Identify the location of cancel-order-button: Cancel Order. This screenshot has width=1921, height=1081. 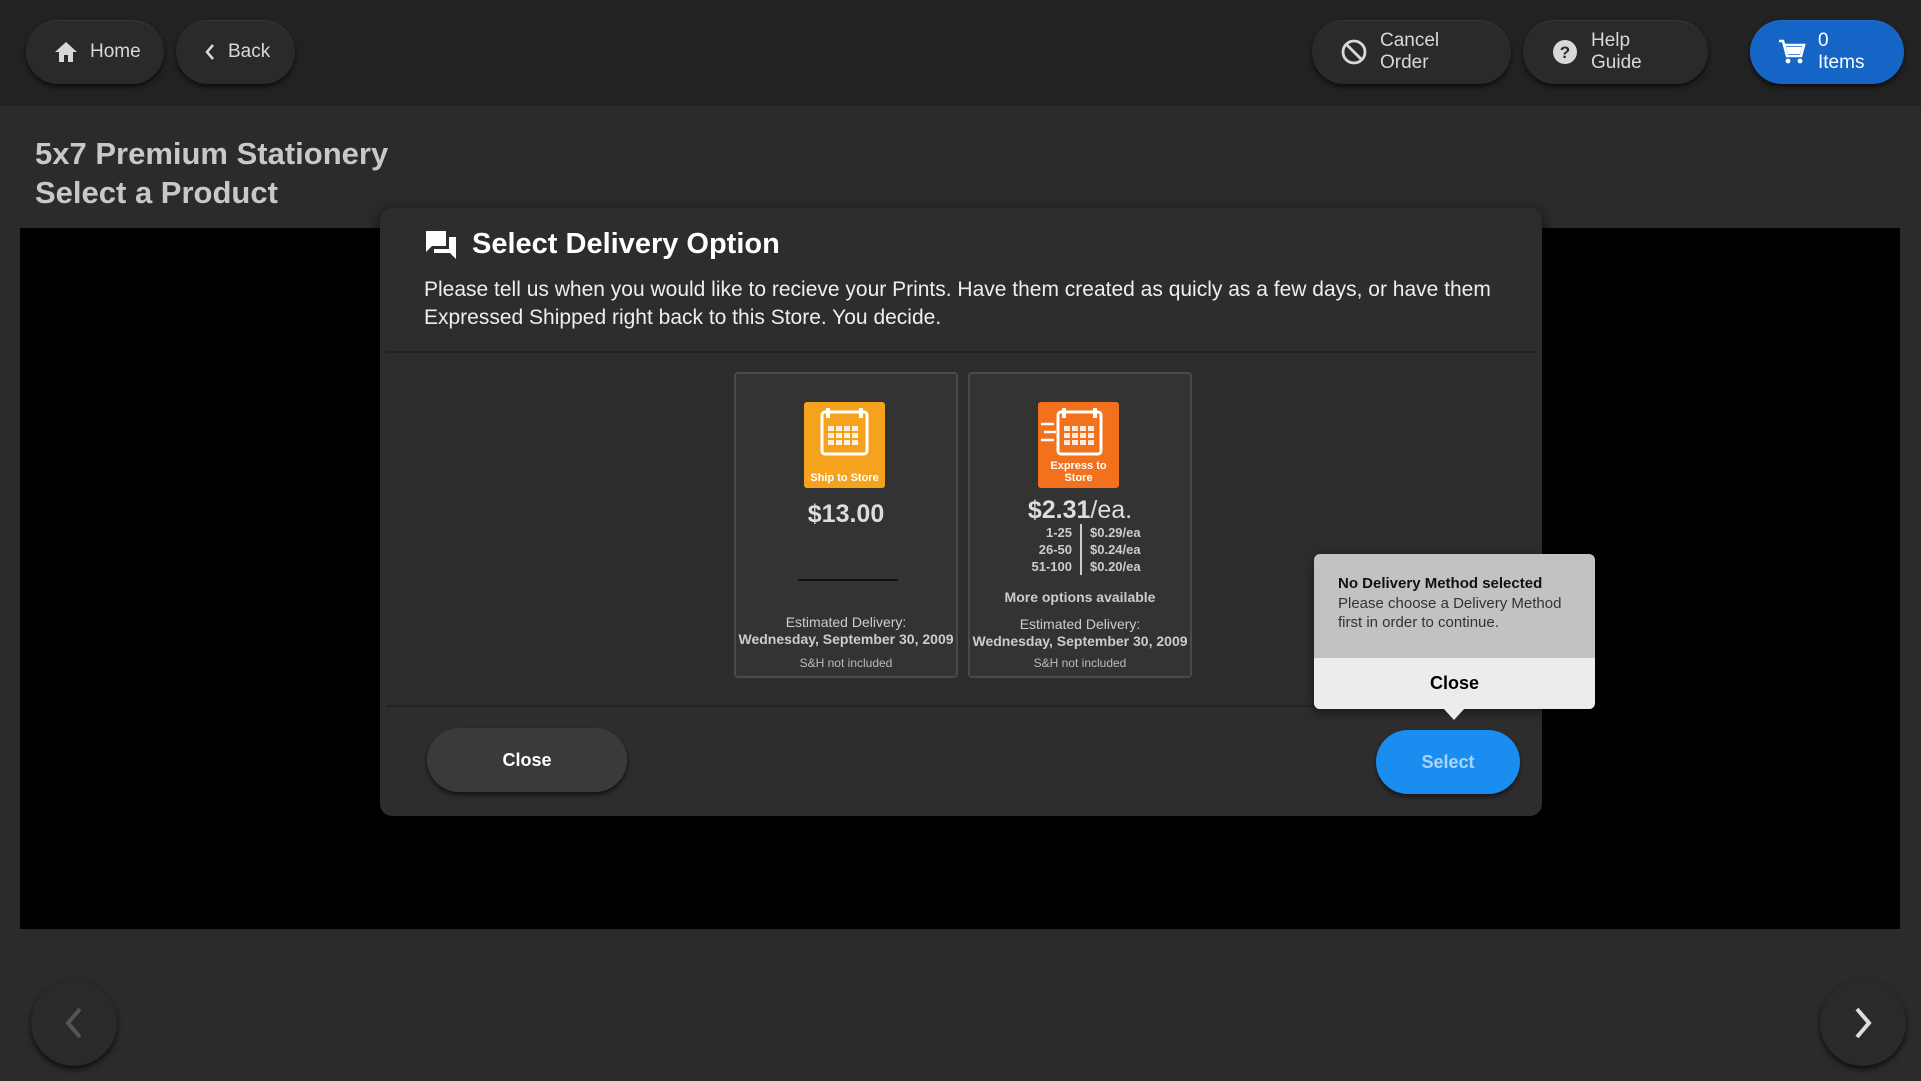
(1411, 52).